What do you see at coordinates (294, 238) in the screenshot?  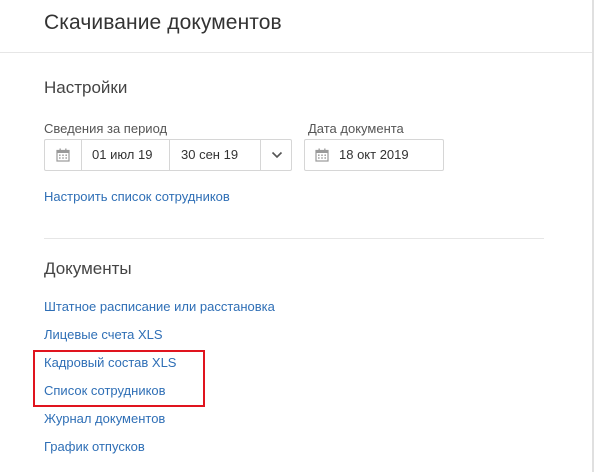 I see `section-divider` at bounding box center [294, 238].